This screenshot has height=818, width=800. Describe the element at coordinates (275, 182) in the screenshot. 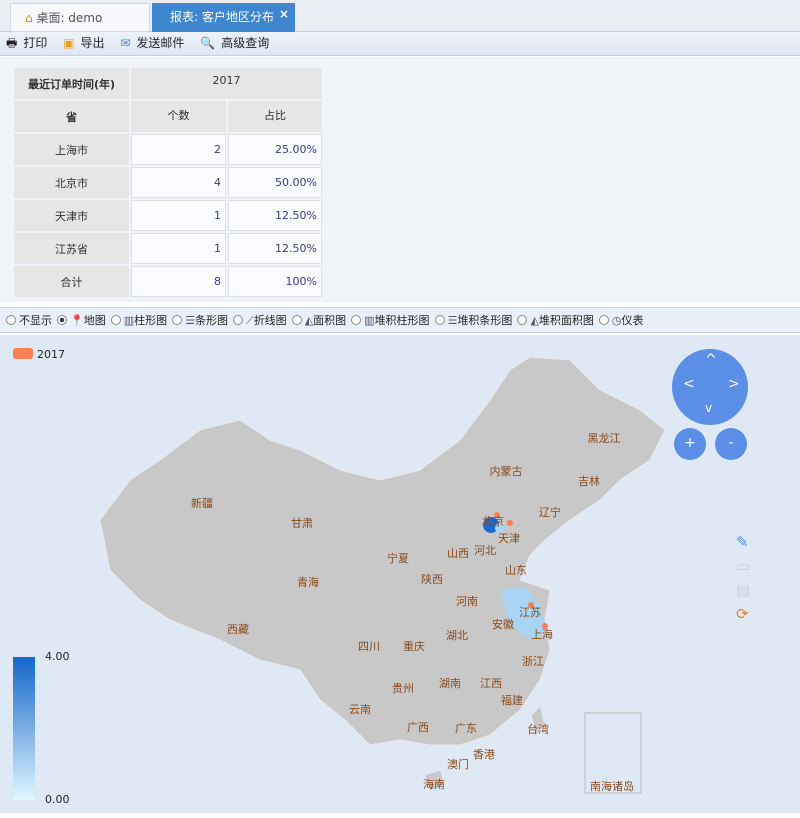

I see `ratio-cell: 50.00%` at that location.